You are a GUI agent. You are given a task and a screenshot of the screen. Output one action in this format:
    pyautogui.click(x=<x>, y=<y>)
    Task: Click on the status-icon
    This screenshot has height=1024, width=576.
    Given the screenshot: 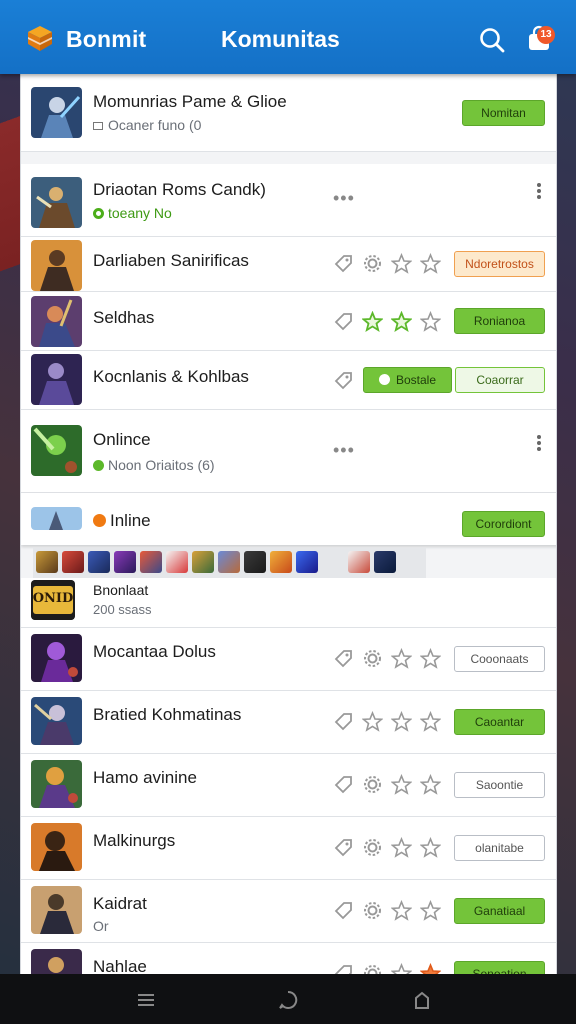 What is the action you would take?
    pyautogui.click(x=99, y=520)
    